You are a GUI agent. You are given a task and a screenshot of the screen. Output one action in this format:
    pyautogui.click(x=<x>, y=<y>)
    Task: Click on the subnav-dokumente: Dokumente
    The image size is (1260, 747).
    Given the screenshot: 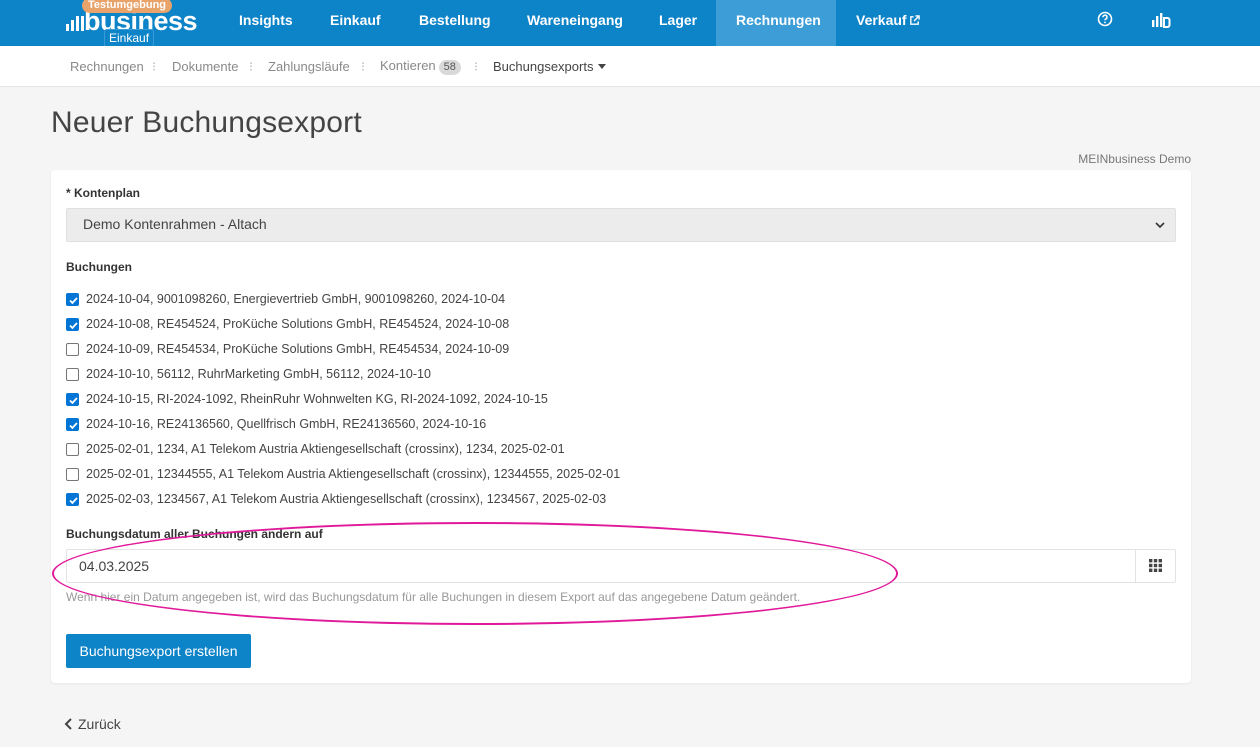 What is the action you would take?
    pyautogui.click(x=205, y=66)
    